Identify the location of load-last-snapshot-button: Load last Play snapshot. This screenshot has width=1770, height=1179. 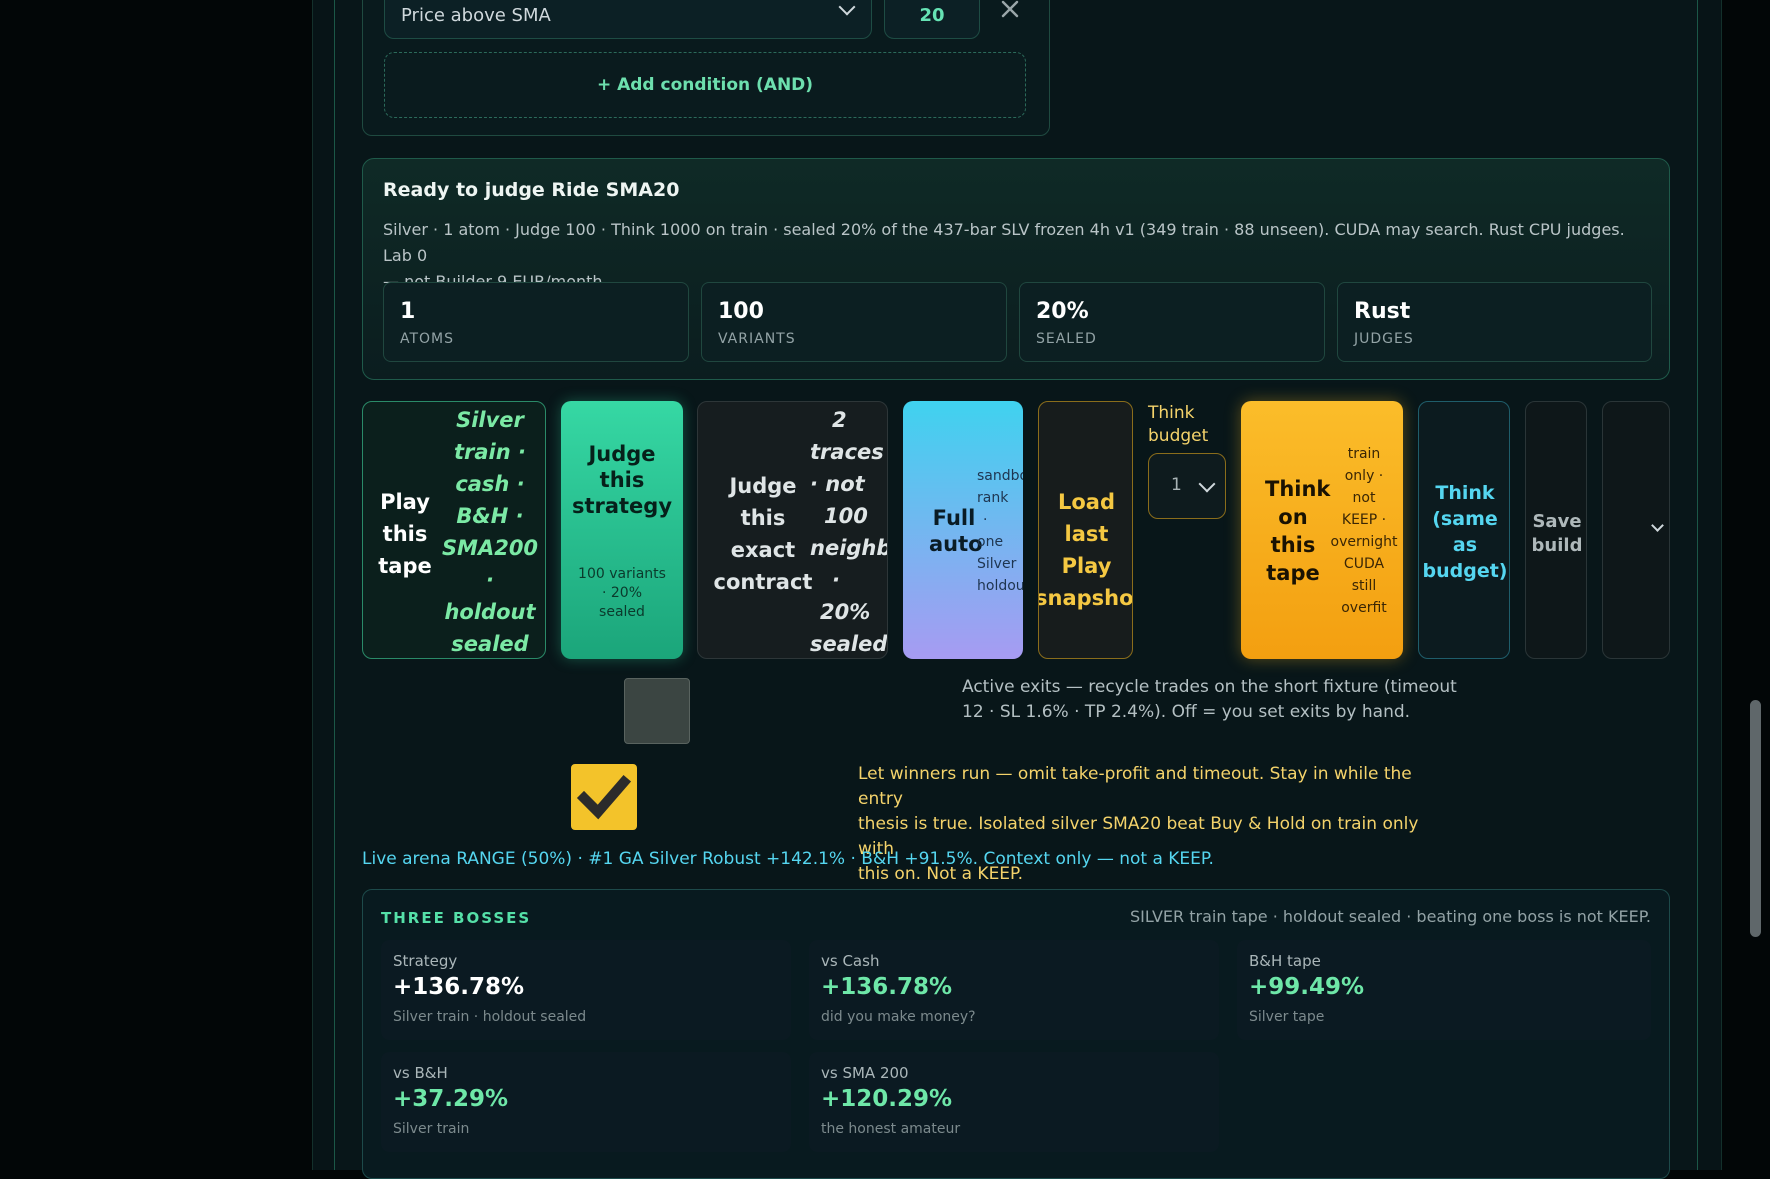
(1085, 530).